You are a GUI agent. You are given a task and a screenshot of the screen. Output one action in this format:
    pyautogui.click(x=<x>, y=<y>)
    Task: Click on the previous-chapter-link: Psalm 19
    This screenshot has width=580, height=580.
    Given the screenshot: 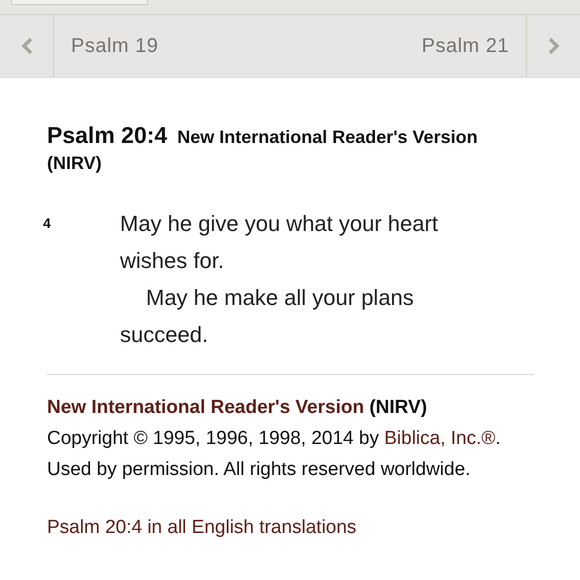 What is the action you would take?
    pyautogui.click(x=114, y=46)
    